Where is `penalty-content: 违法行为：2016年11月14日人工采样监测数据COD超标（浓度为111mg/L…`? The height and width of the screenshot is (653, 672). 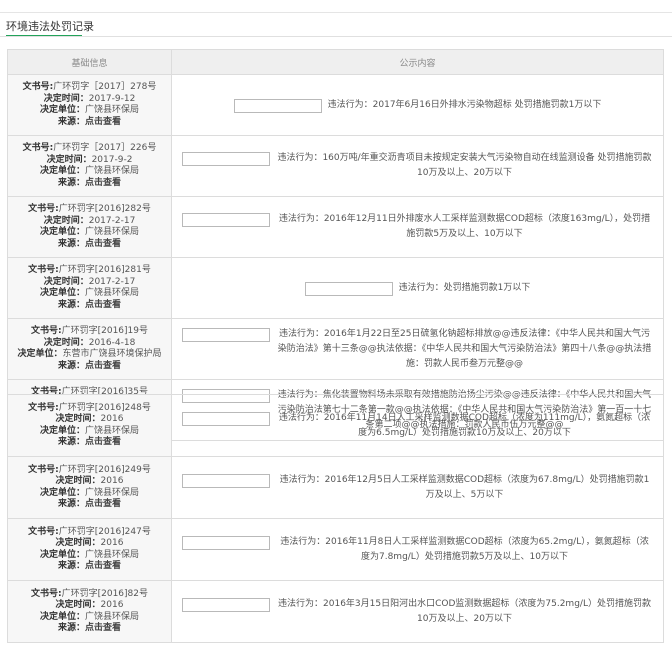
penalty-content: 违法行为：2016年11月14日人工采样监测数据COD超标（浓度为111mg/L… is located at coordinates (464, 425).